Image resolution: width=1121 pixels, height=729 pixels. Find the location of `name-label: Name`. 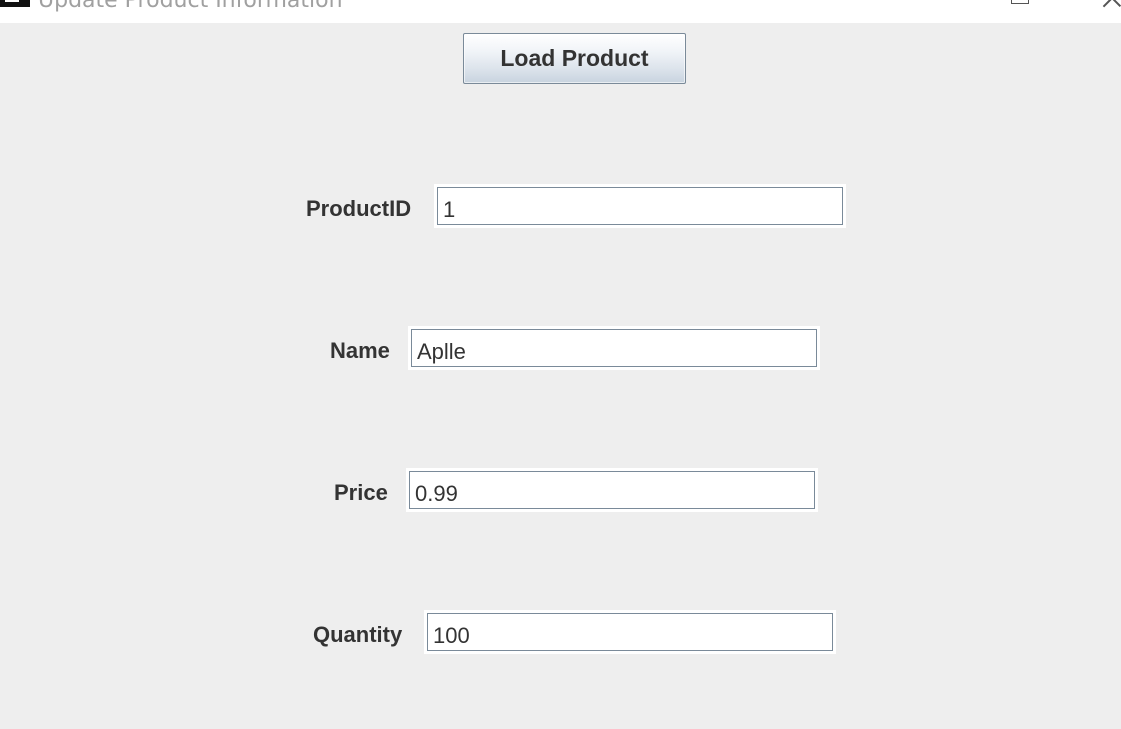

name-label: Name is located at coordinates (360, 350).